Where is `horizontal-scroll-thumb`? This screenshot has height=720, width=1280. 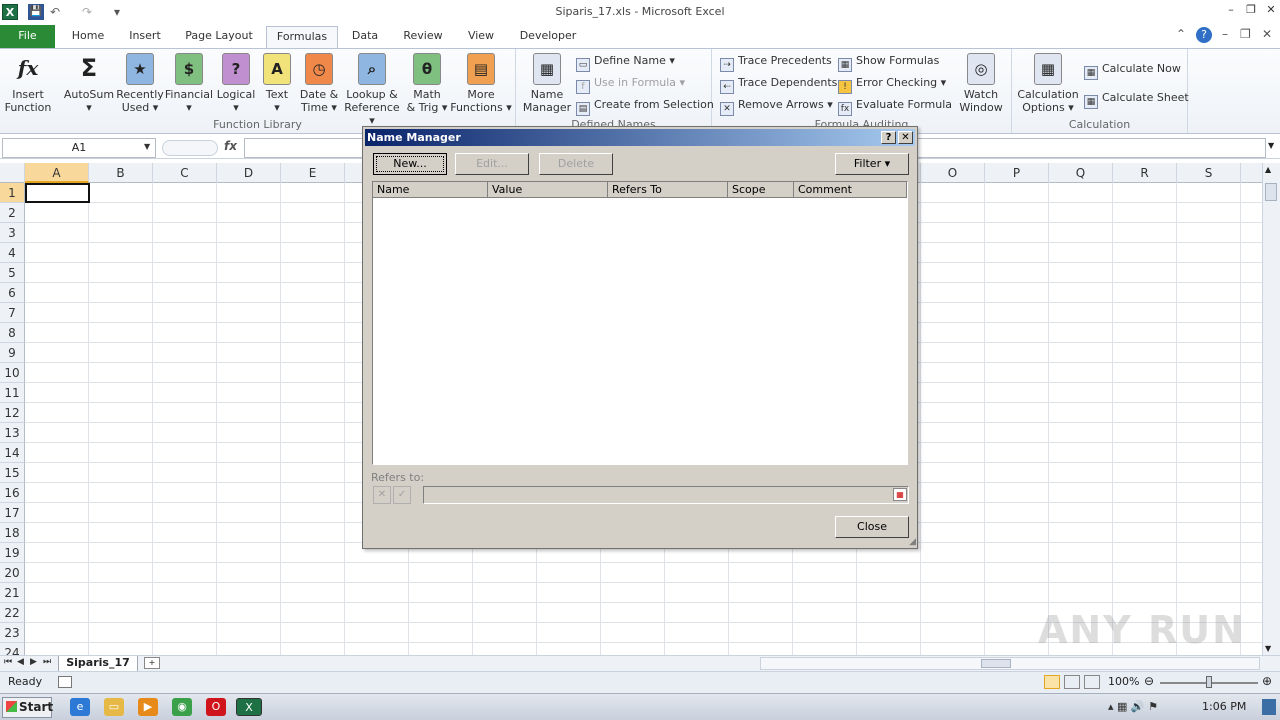
horizontal-scroll-thumb is located at coordinates (996, 663).